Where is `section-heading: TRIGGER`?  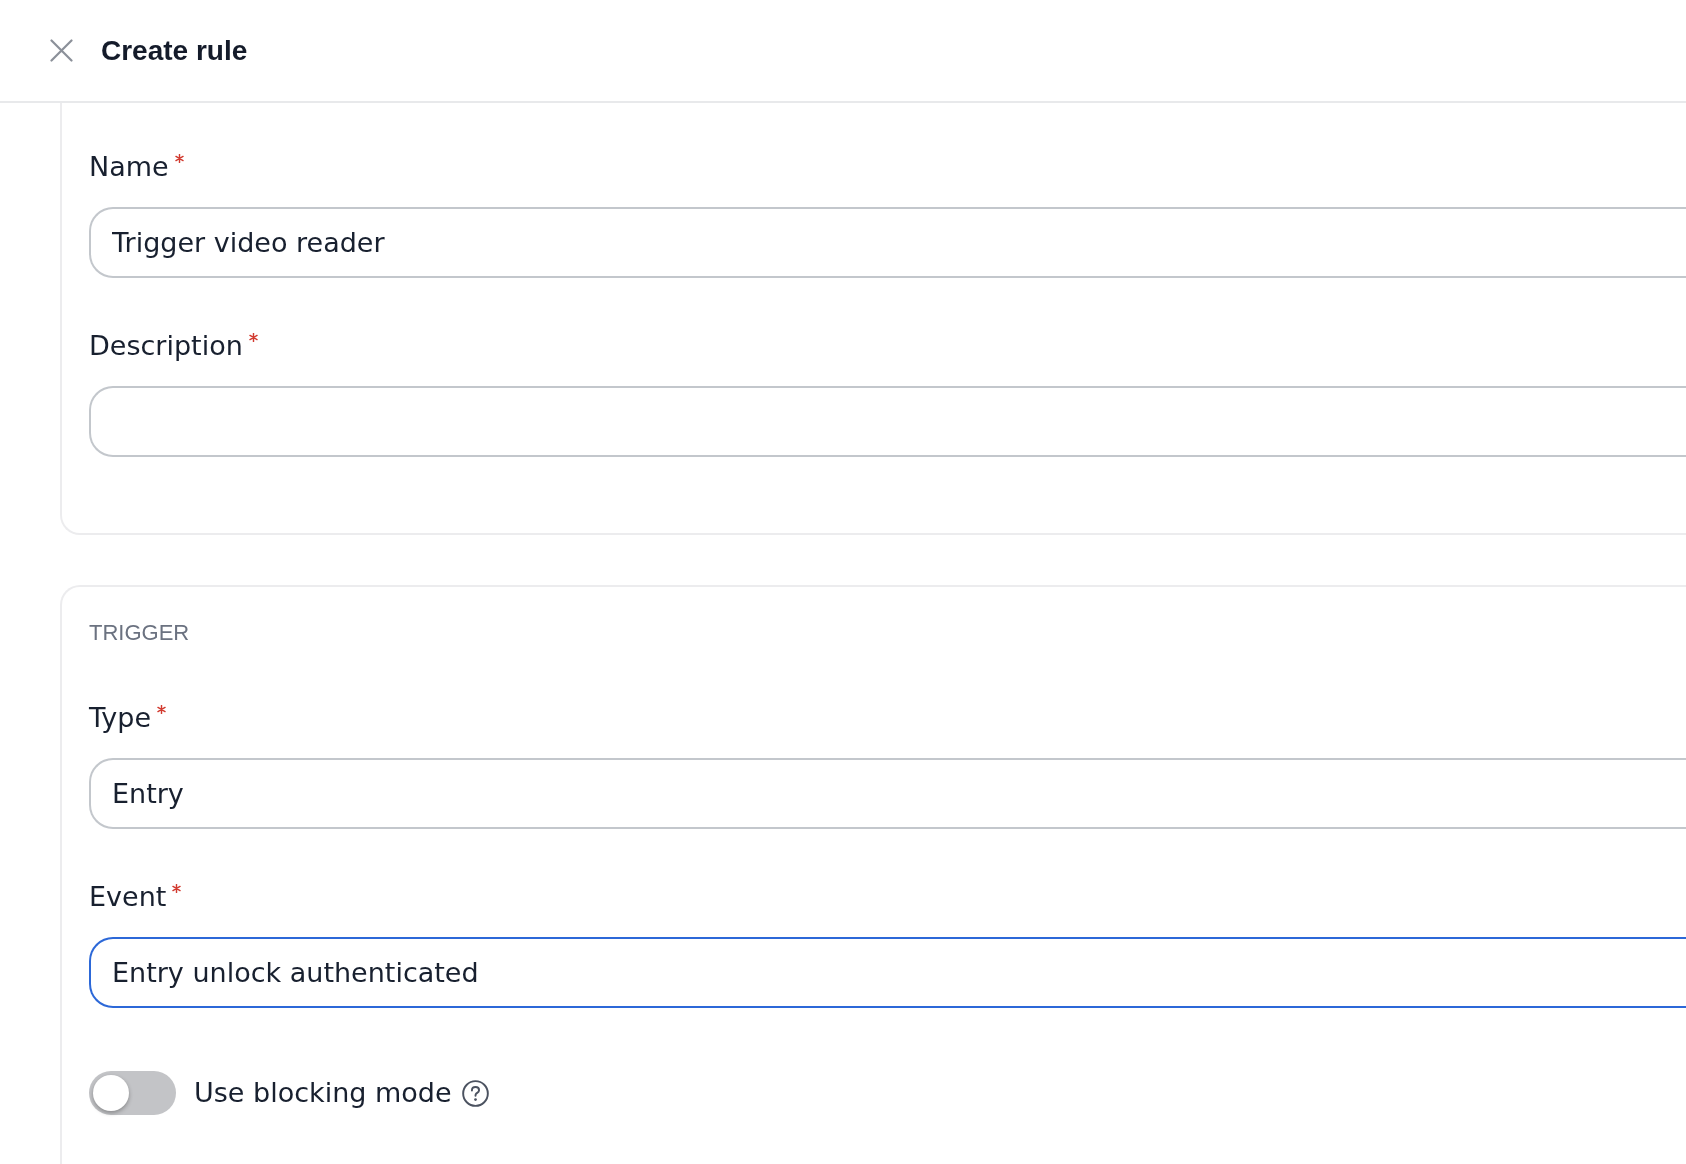 section-heading: TRIGGER is located at coordinates (139, 633).